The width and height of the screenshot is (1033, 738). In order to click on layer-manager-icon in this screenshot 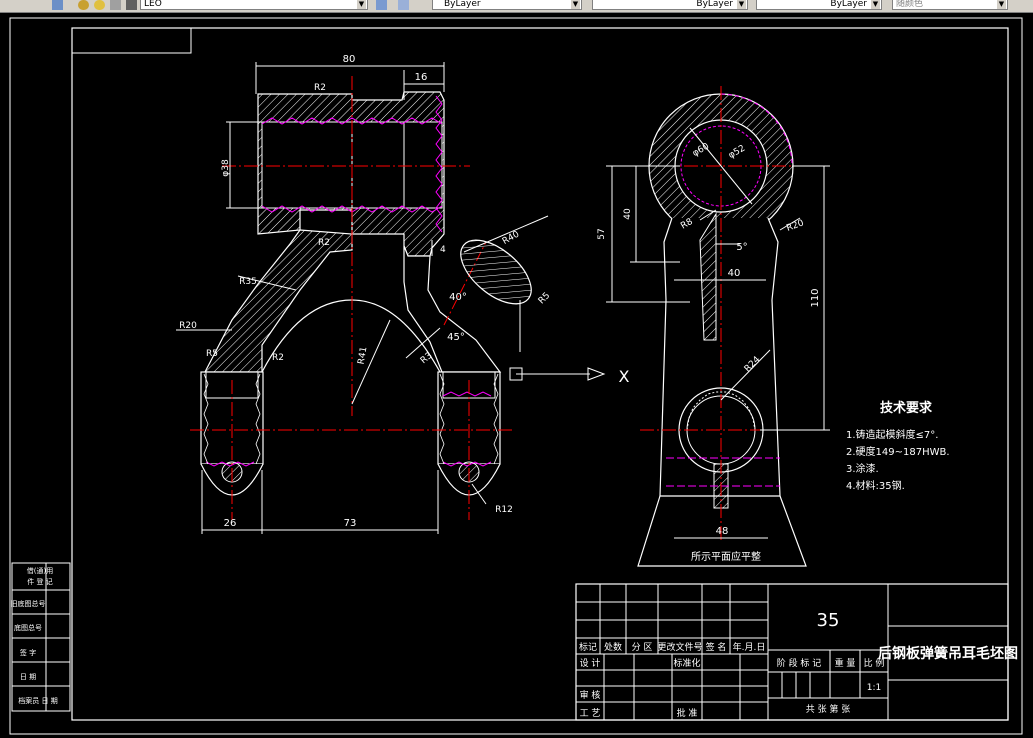, I will do `click(57, 5)`.